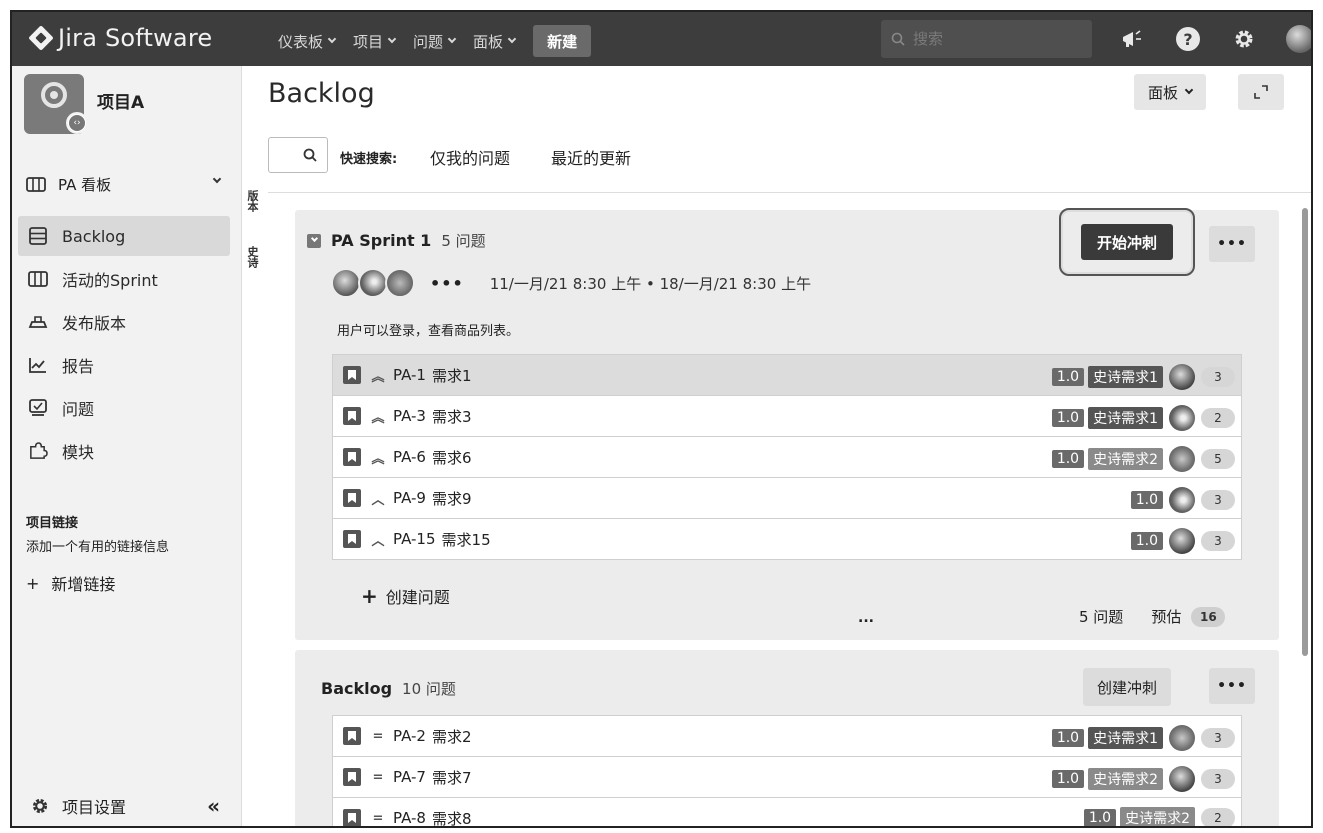 Image resolution: width=1323 pixels, height=833 pixels. Describe the element at coordinates (787, 811) in the screenshot. I see `table-row: = PA-8 需求8 1.0 史诗需求2 2` at that location.